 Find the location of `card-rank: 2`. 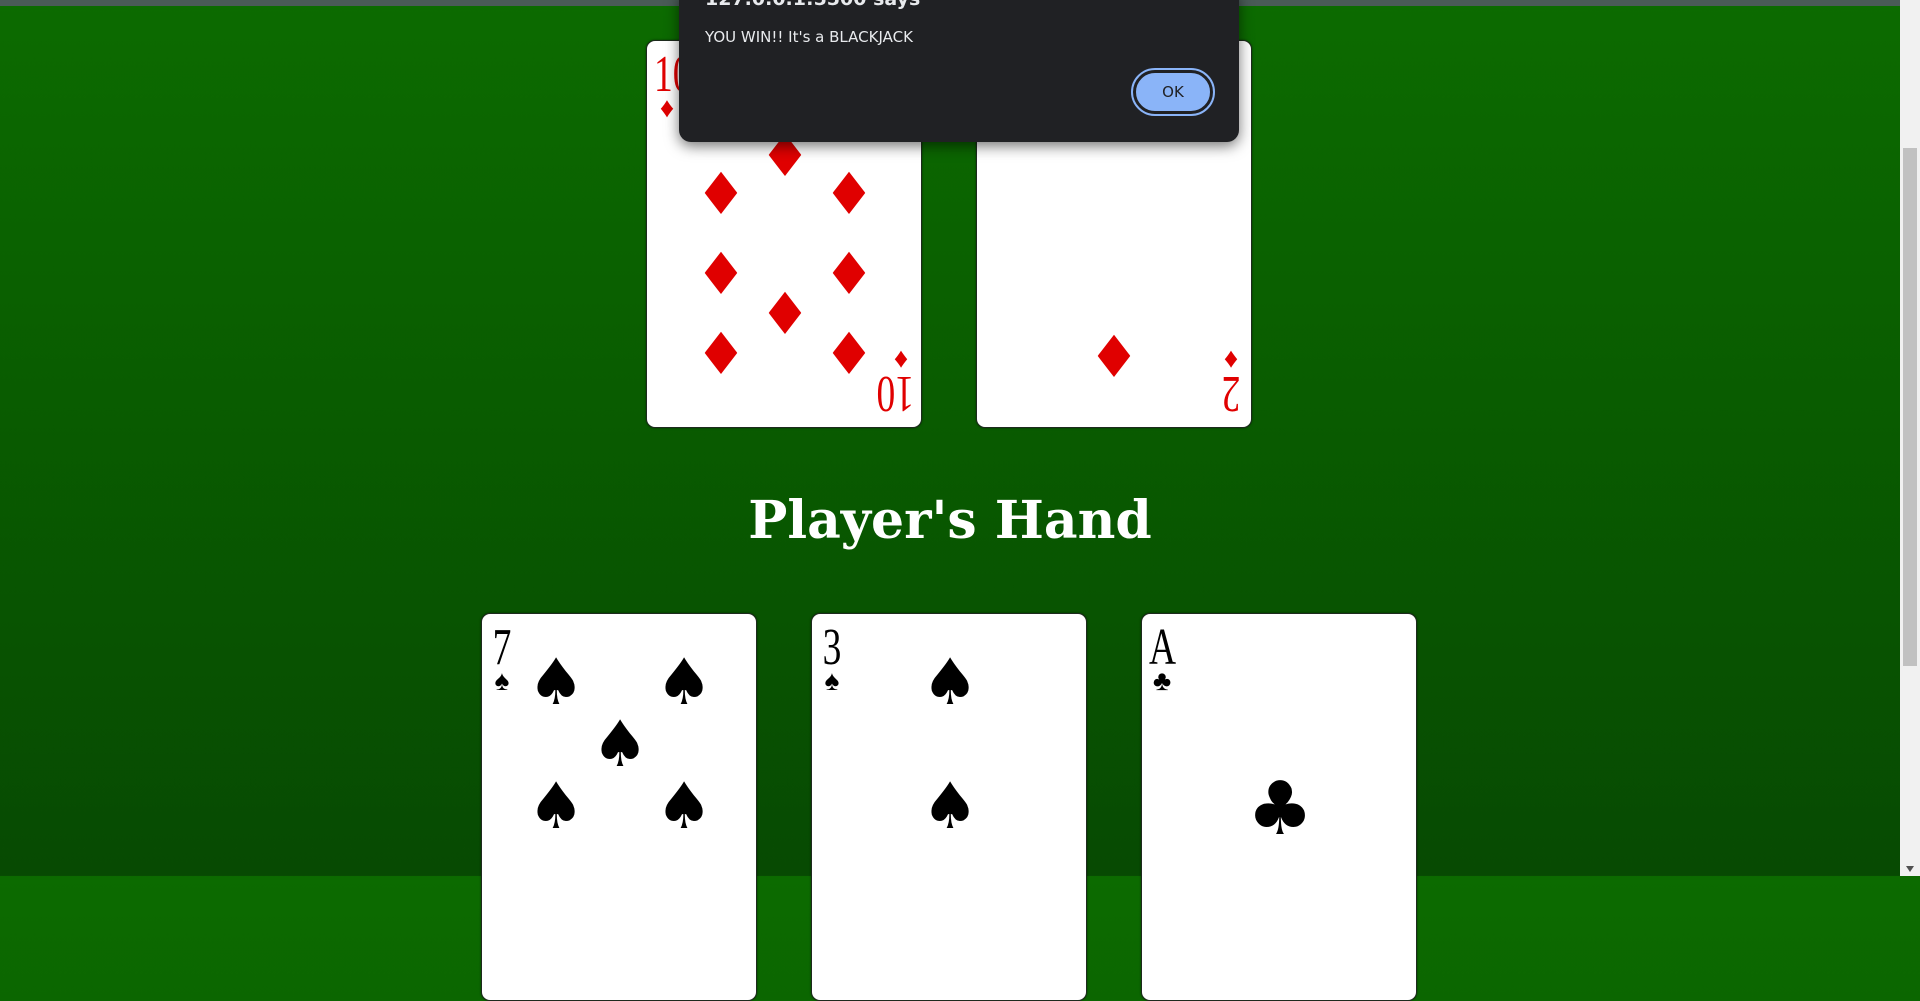

card-rank: 2 is located at coordinates (1231, 393).